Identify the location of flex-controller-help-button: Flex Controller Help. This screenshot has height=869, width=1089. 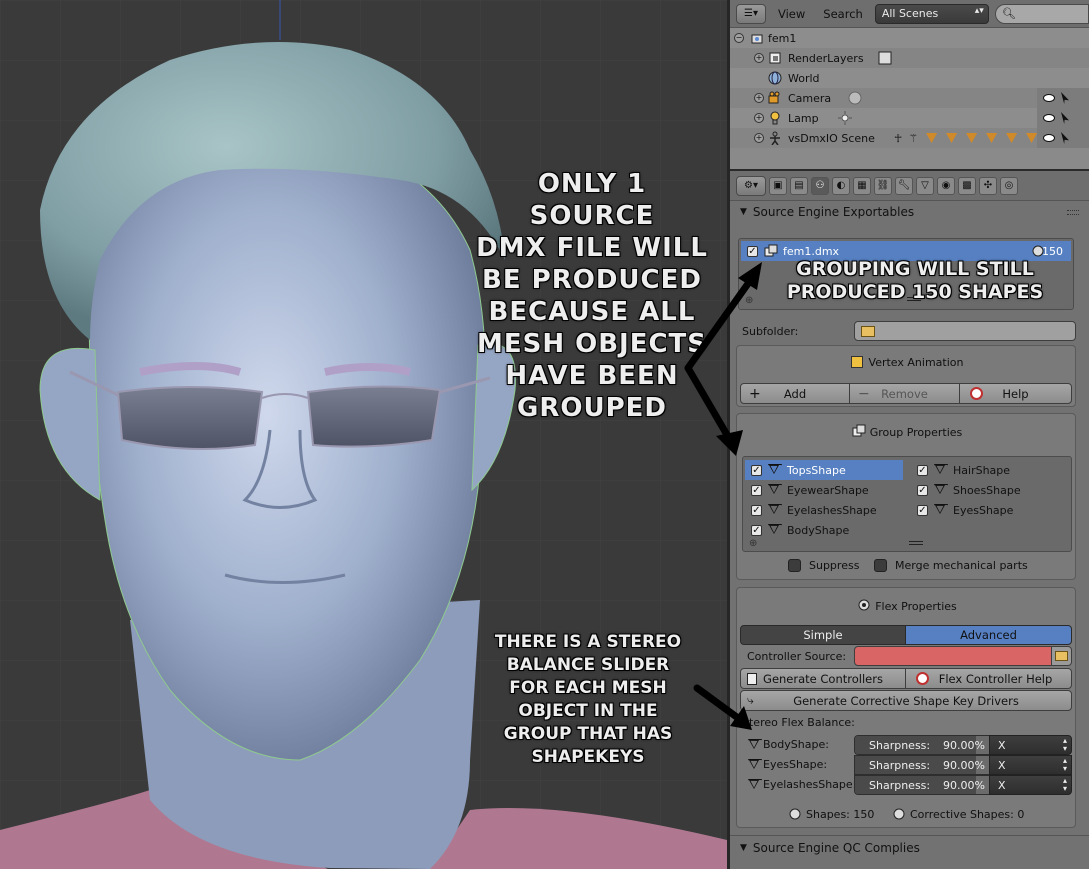
(988, 678).